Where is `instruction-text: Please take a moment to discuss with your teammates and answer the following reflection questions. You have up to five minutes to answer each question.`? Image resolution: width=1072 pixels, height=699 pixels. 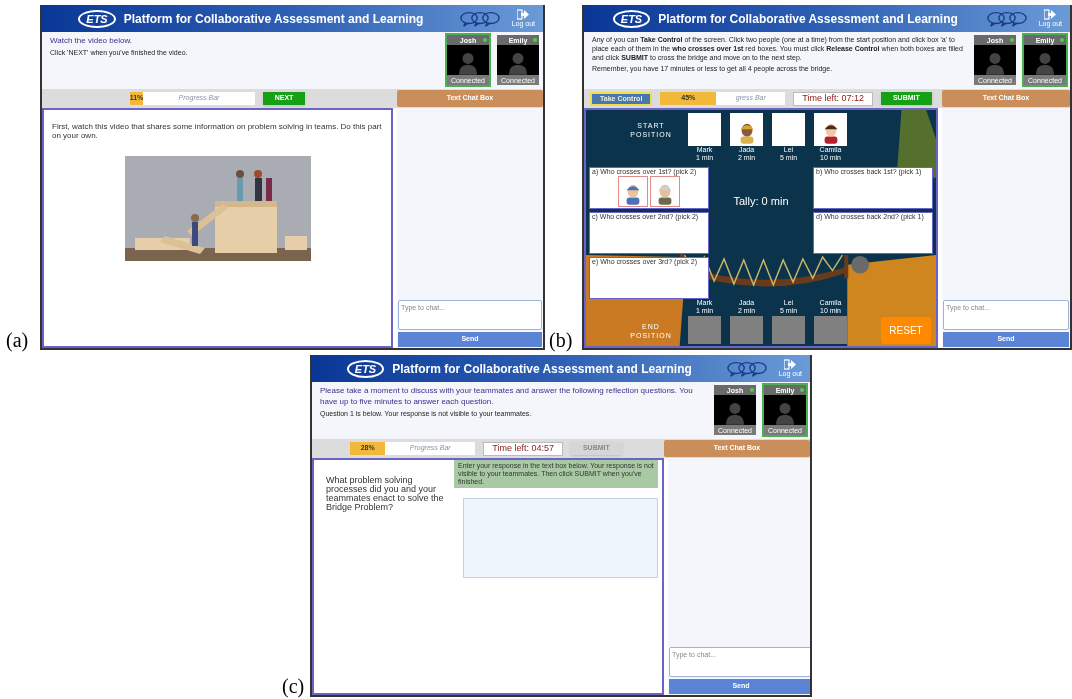 instruction-text: Please take a moment to discuss with your teammates and answer the following reflection questions. You have up to five minutes to answer each question. is located at coordinates (507, 396).